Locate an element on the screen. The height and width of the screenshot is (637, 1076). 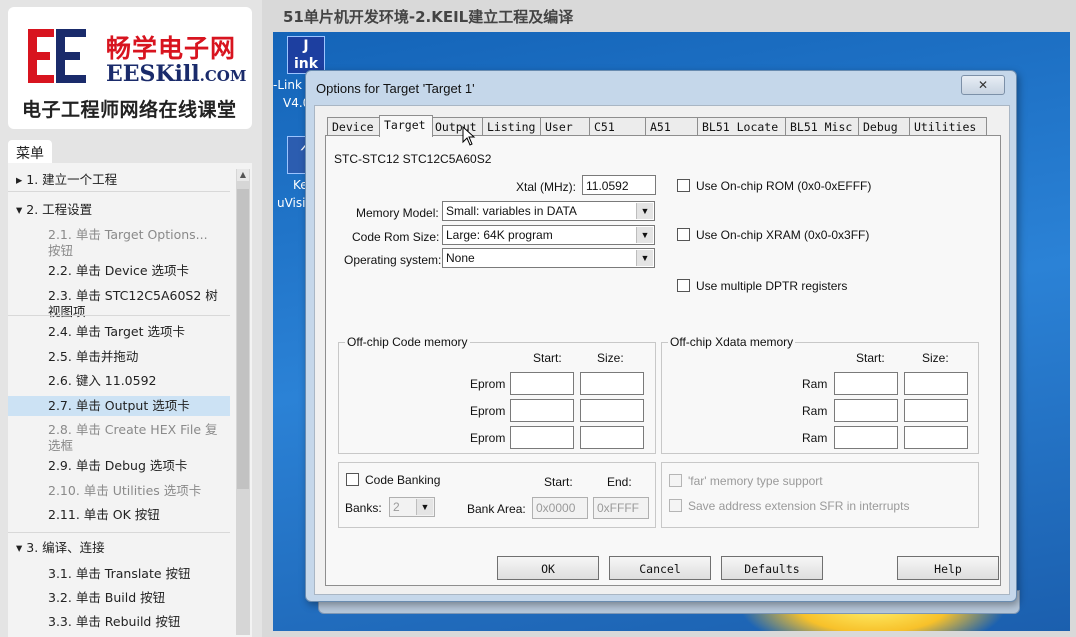
menu-item-label: 2.7. 单击 Output 选项卡 is located at coordinates (119, 405).